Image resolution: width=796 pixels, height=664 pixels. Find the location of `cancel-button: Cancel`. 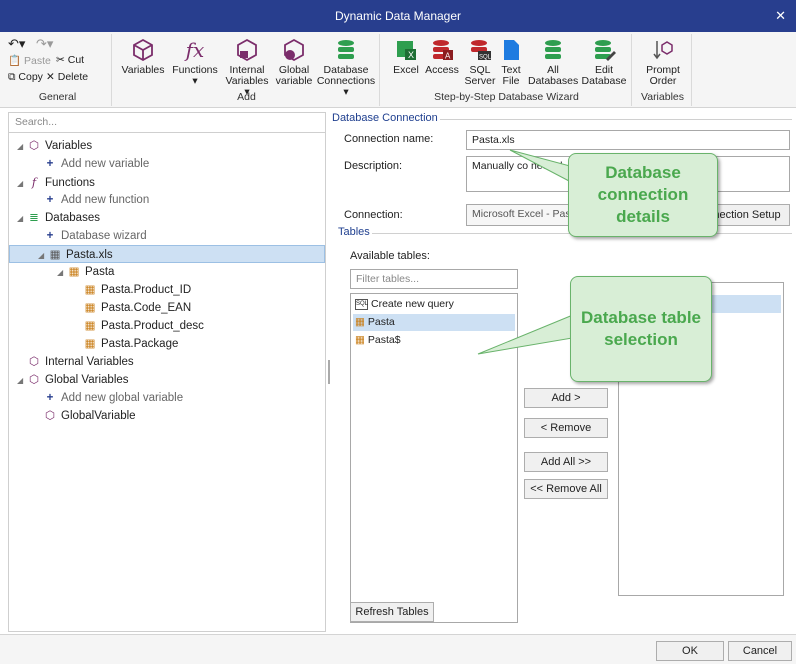

cancel-button: Cancel is located at coordinates (760, 651).